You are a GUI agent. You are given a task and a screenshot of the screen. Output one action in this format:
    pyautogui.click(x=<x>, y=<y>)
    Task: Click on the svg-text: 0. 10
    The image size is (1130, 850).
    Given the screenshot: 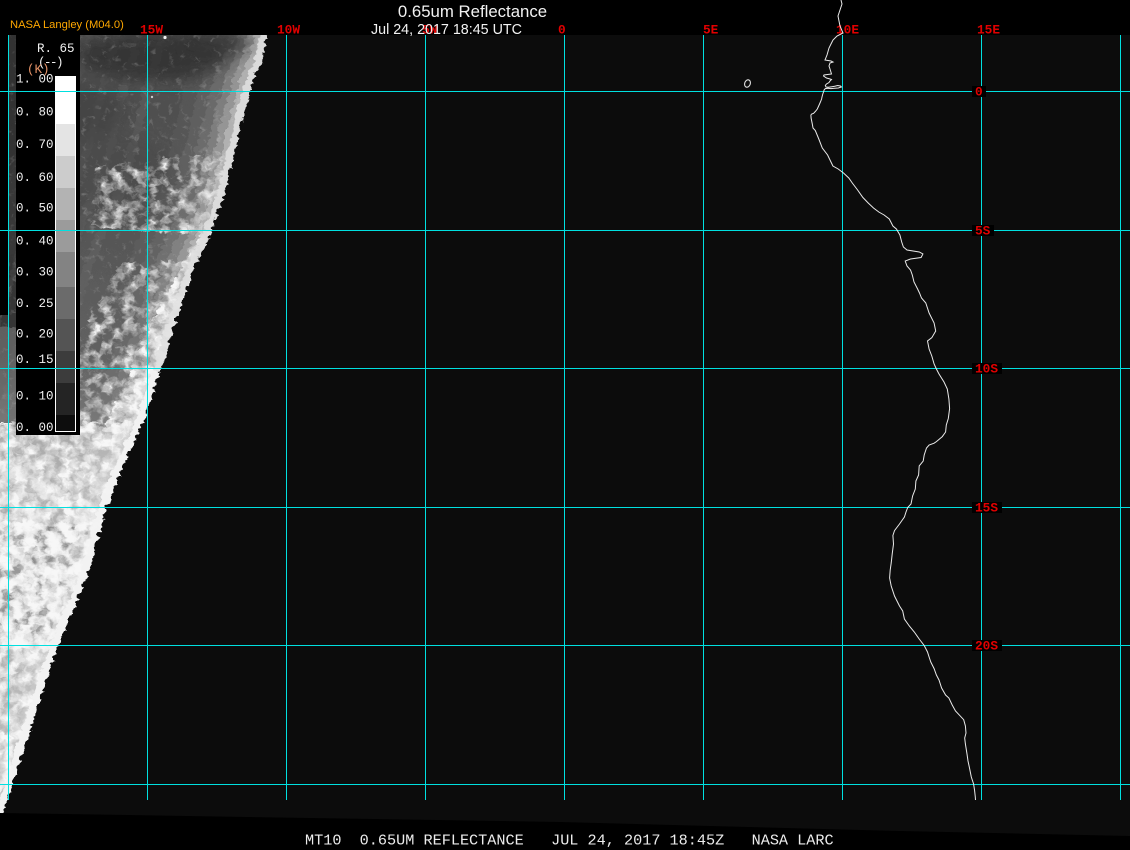 What is the action you would take?
    pyautogui.click(x=35, y=397)
    